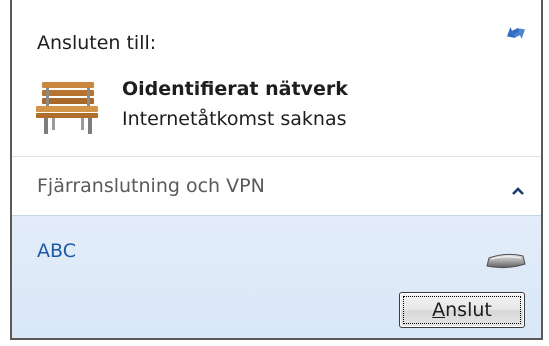 The height and width of the screenshot is (346, 549). What do you see at coordinates (68, 107) in the screenshot?
I see `bench-icon` at bounding box center [68, 107].